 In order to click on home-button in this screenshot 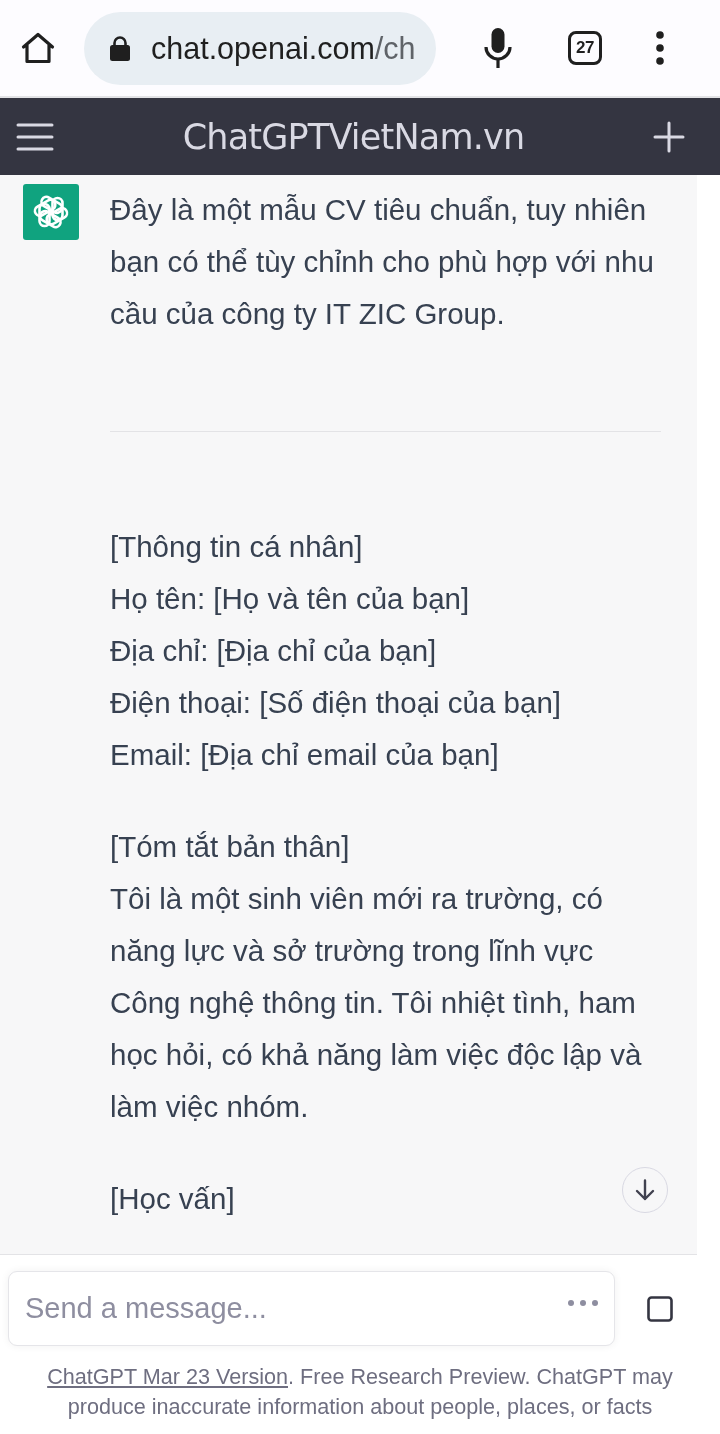, I will do `click(38, 48)`.